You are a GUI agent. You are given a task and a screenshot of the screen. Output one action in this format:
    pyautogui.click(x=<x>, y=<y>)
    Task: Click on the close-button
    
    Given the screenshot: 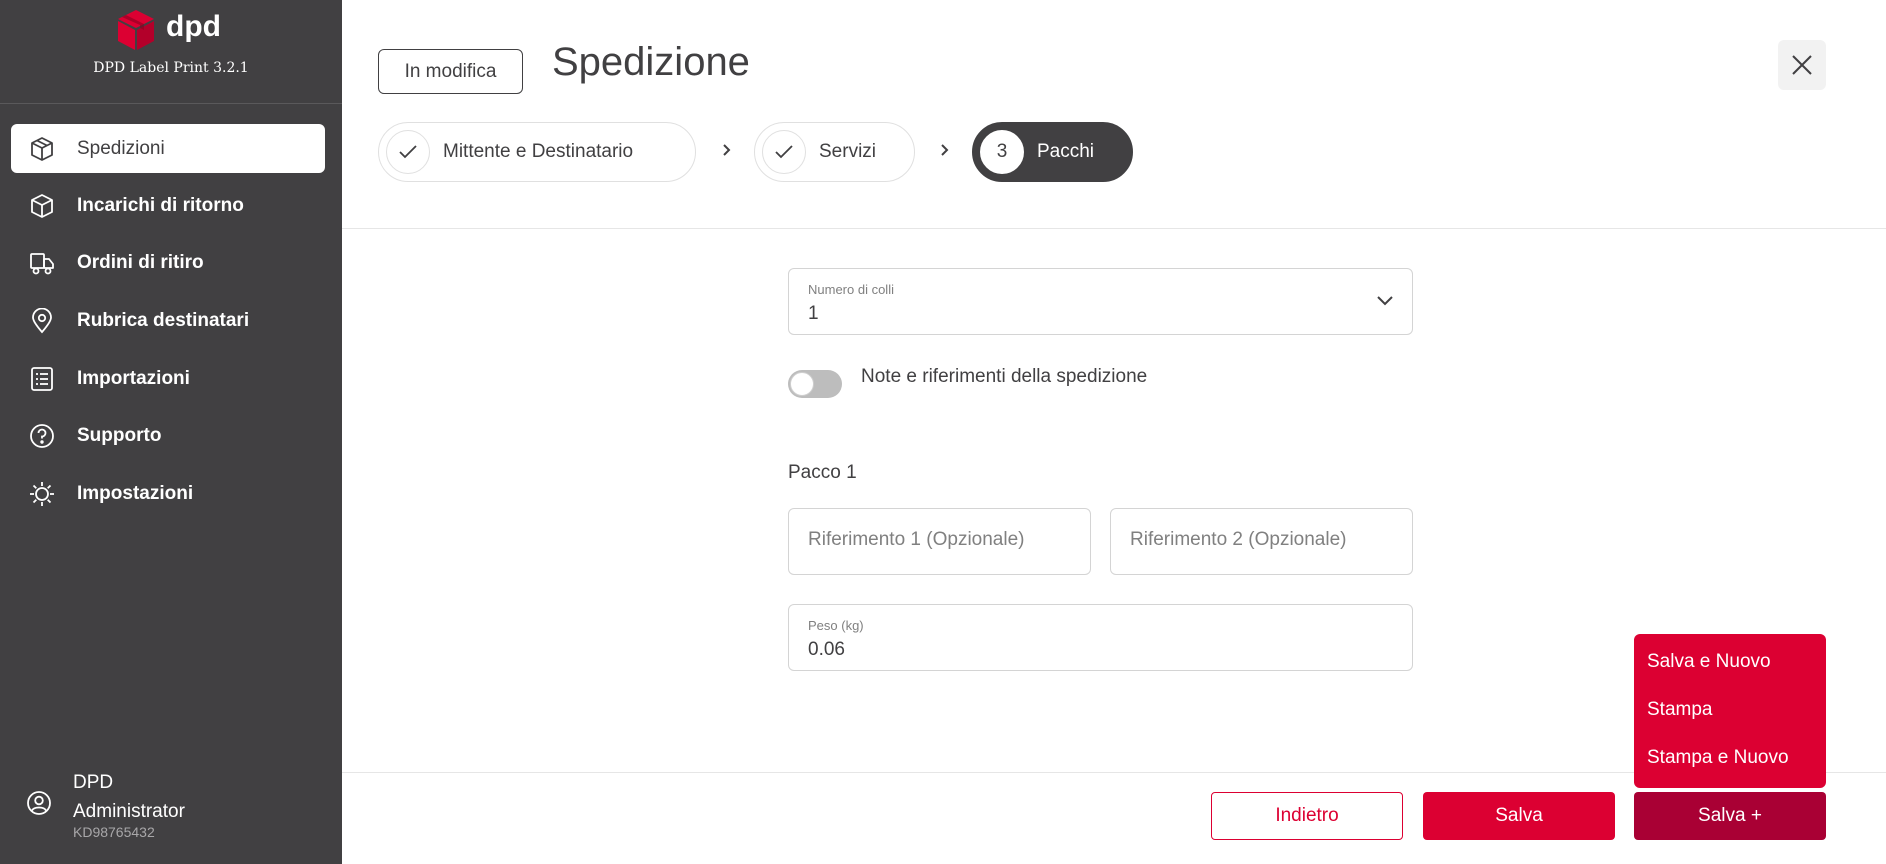 What is the action you would take?
    pyautogui.click(x=1802, y=65)
    